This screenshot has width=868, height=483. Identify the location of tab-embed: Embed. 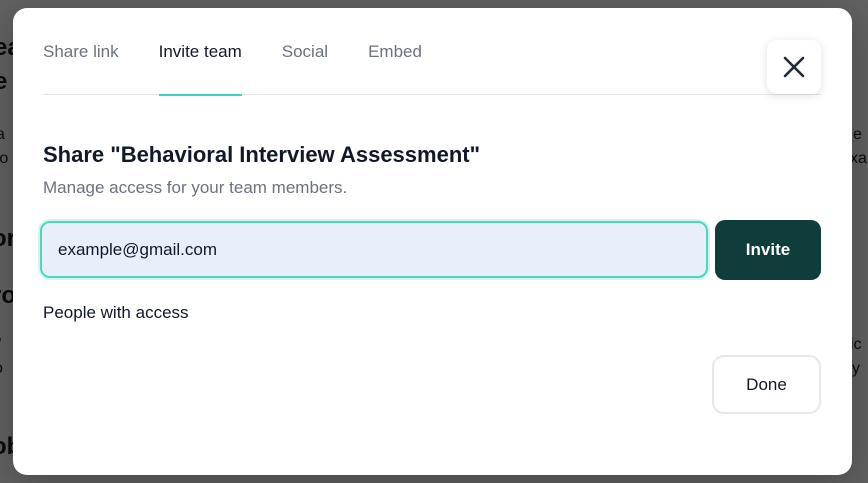
(395, 51).